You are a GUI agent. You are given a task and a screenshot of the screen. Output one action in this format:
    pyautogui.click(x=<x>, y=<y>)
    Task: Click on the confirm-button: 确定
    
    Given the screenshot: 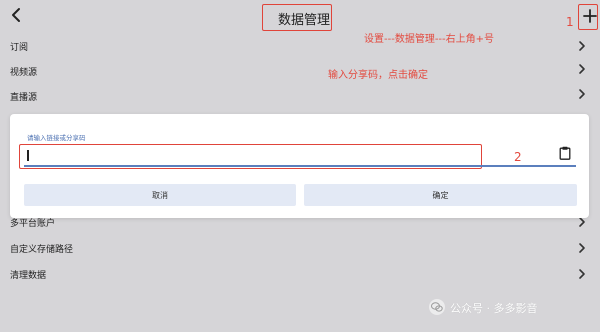 What is the action you would take?
    pyautogui.click(x=440, y=195)
    